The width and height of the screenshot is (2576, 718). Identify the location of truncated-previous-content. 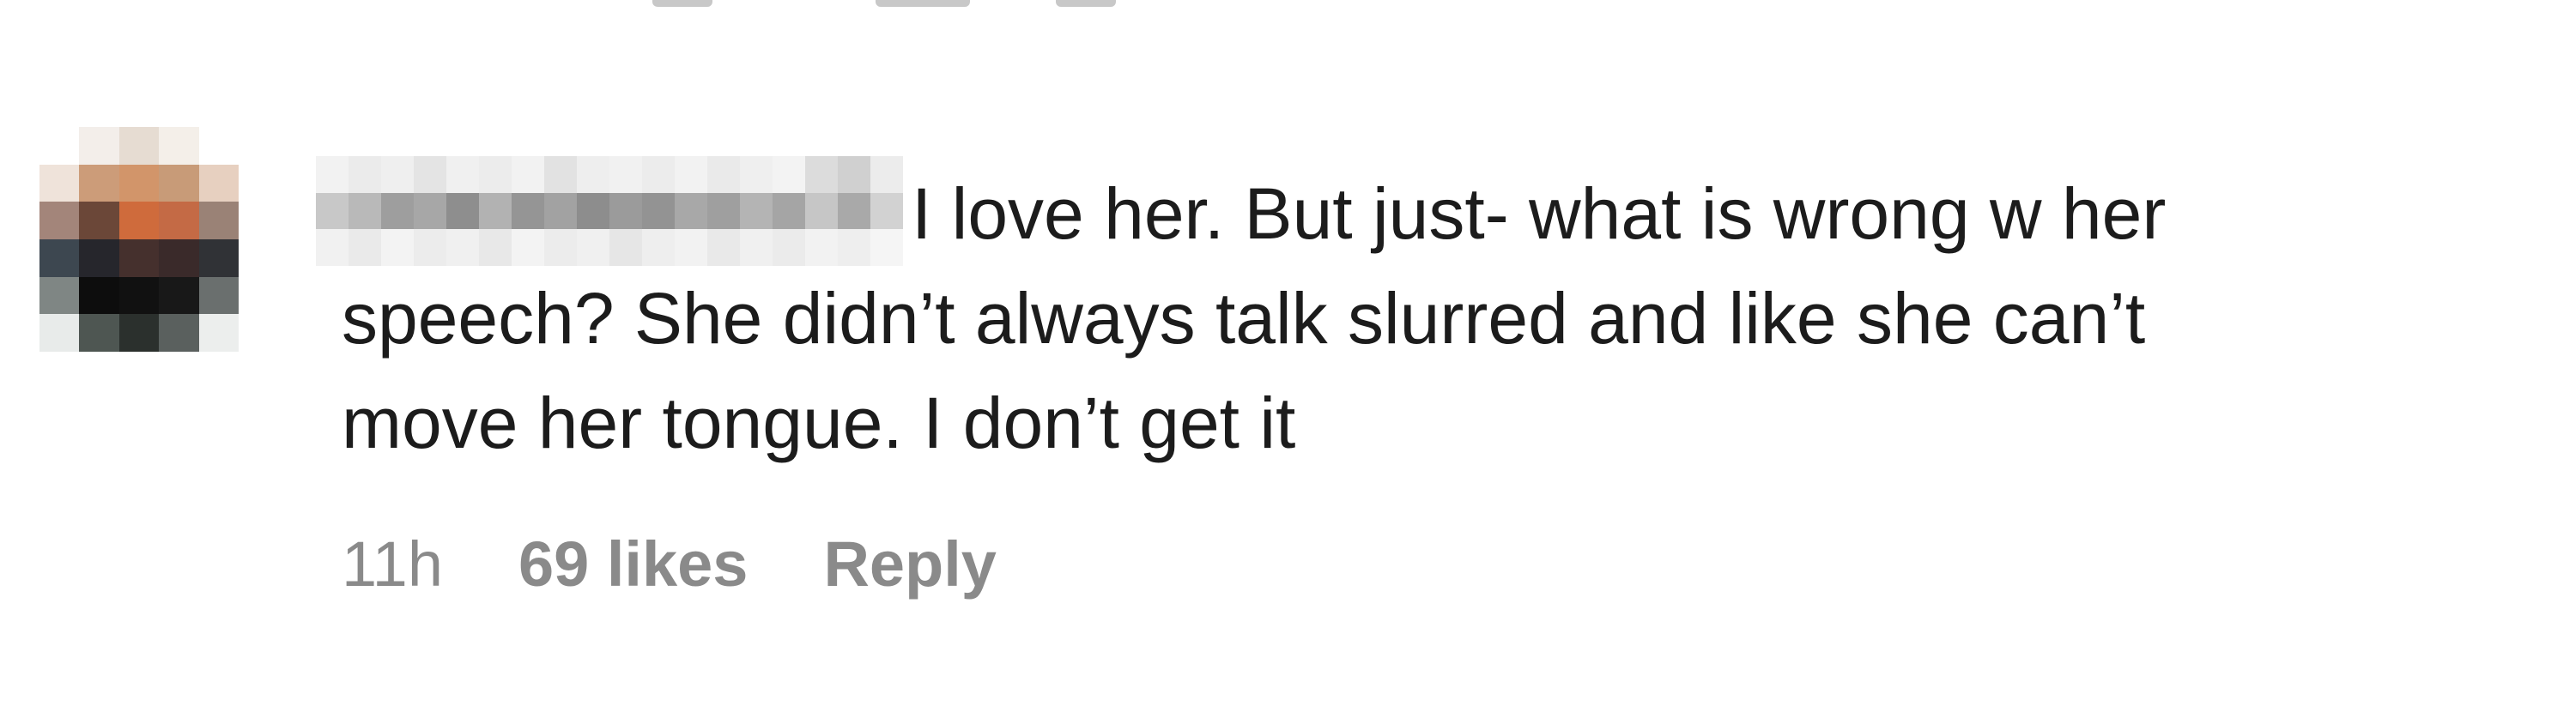
(892, 4).